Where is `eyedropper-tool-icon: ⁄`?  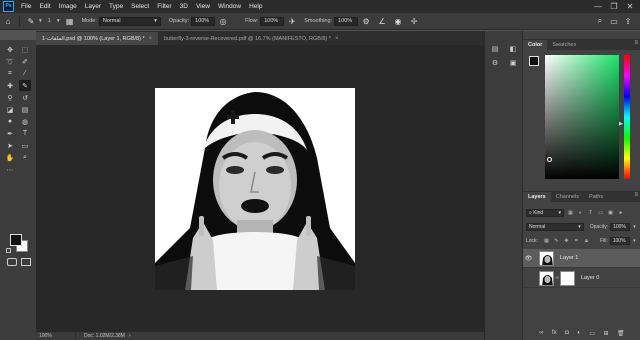 eyedropper-tool-icon: ⁄ is located at coordinates (25, 73).